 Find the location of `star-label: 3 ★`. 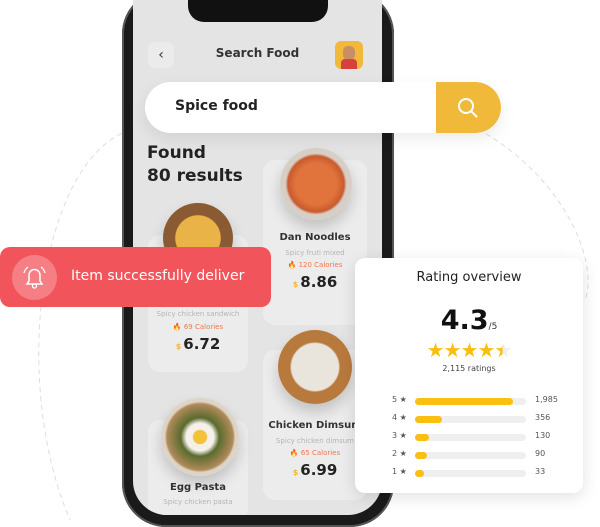

star-label: 3 ★ is located at coordinates (399, 435).